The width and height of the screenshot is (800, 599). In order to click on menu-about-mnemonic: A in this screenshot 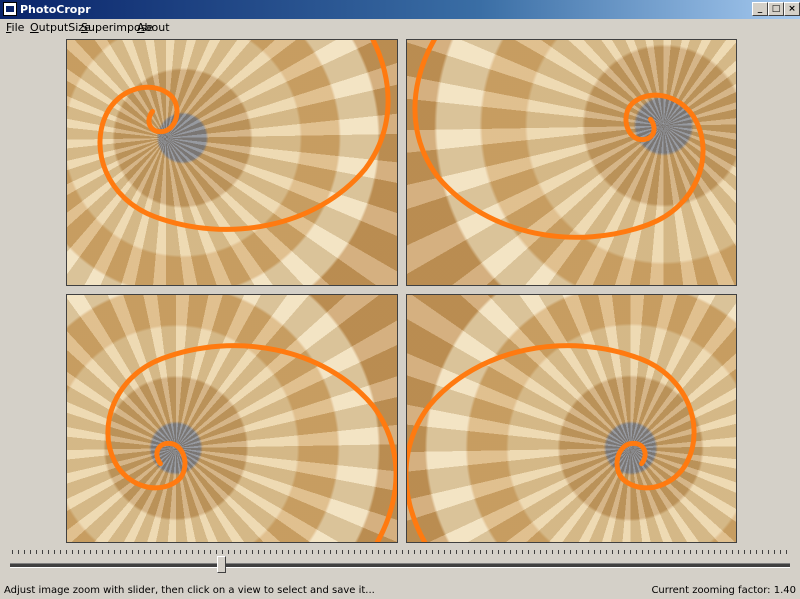, I will do `click(141, 27)`.